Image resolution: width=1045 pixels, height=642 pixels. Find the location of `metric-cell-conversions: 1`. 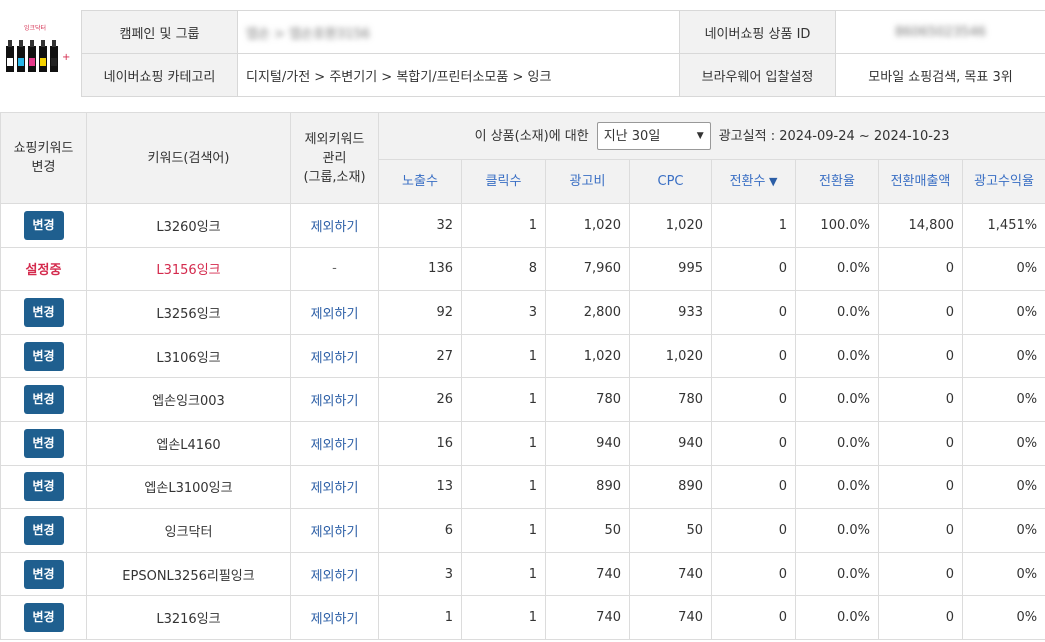

metric-cell-conversions: 1 is located at coordinates (753, 225).